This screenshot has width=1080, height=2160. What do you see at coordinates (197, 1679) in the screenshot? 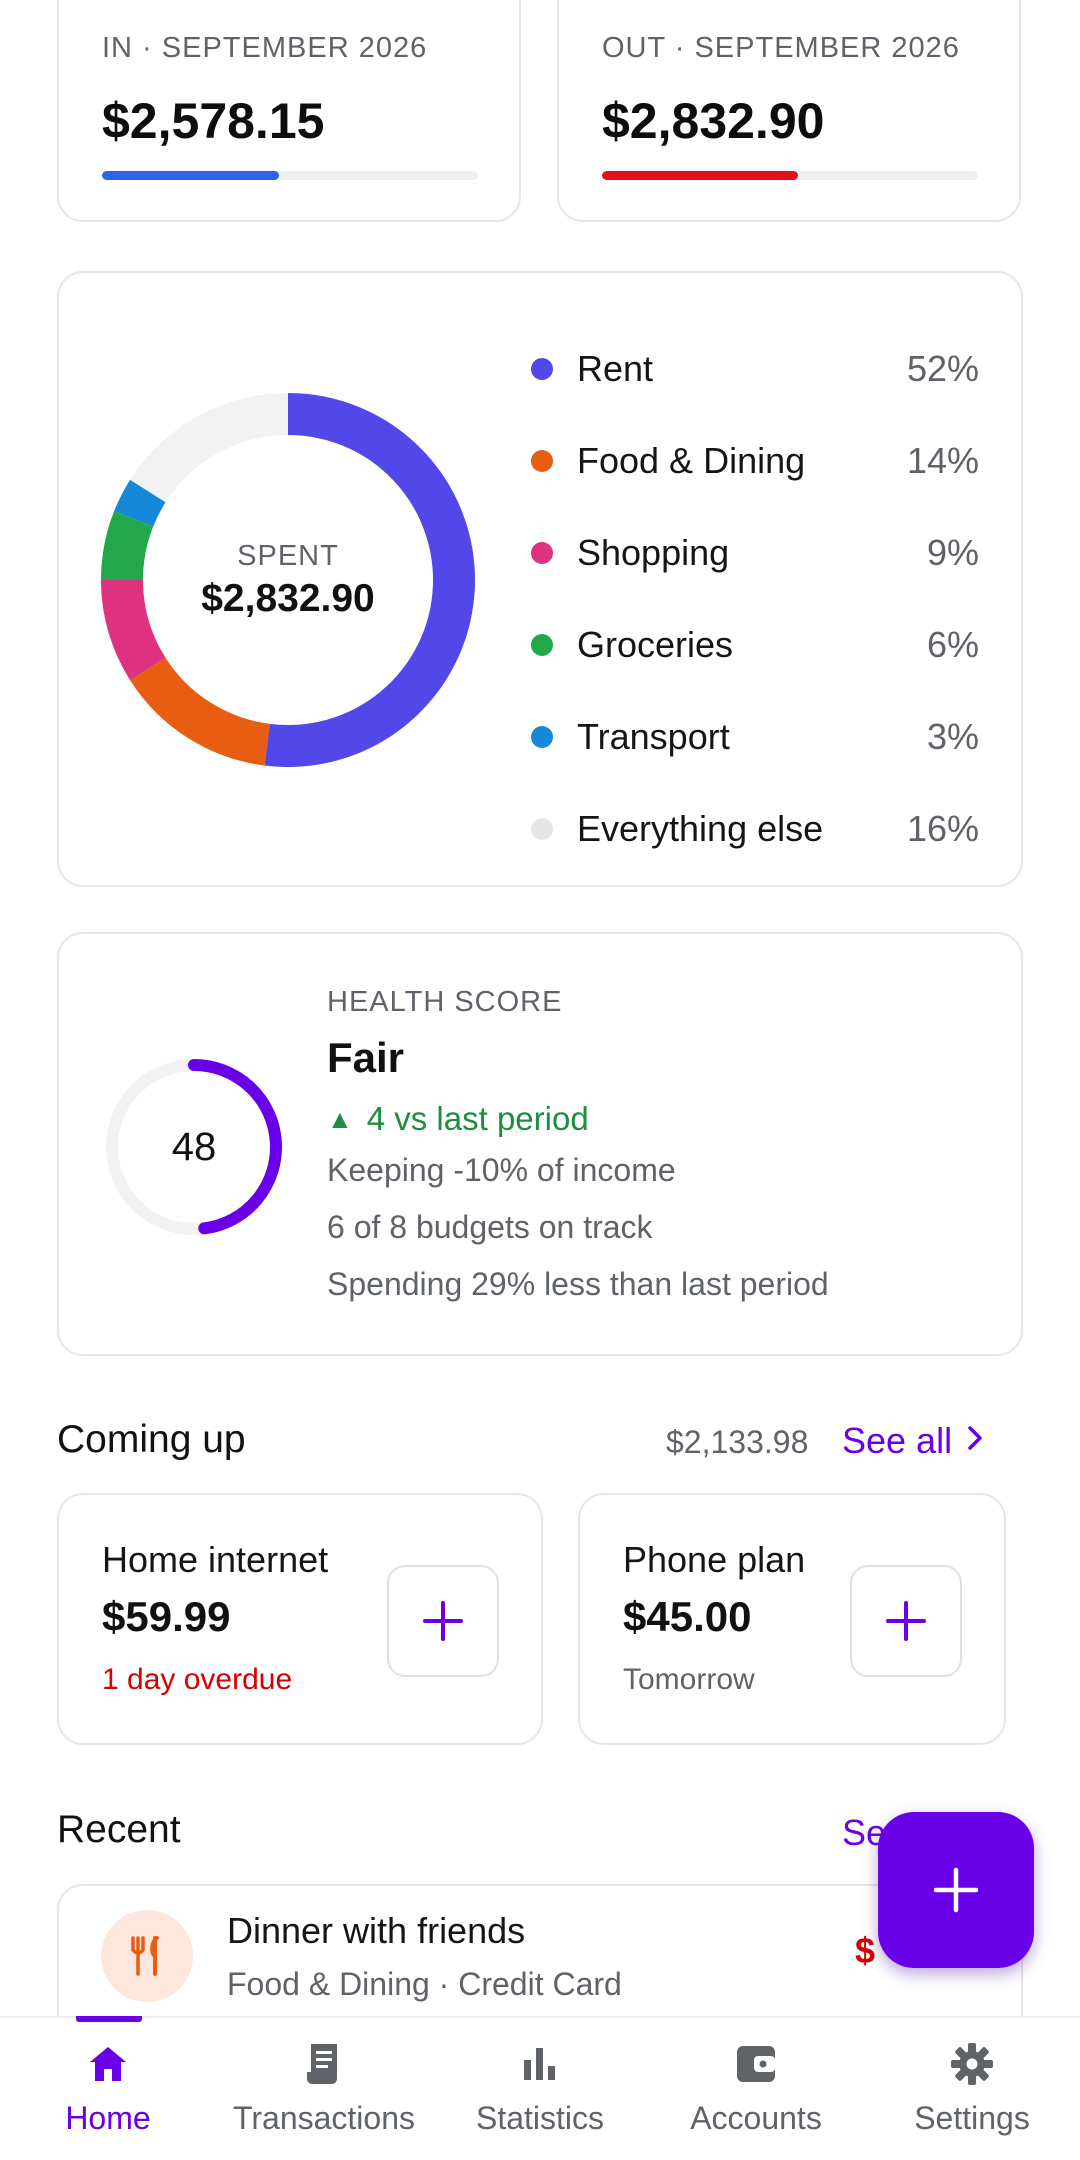
I see `bill-status: 1 day overdue` at bounding box center [197, 1679].